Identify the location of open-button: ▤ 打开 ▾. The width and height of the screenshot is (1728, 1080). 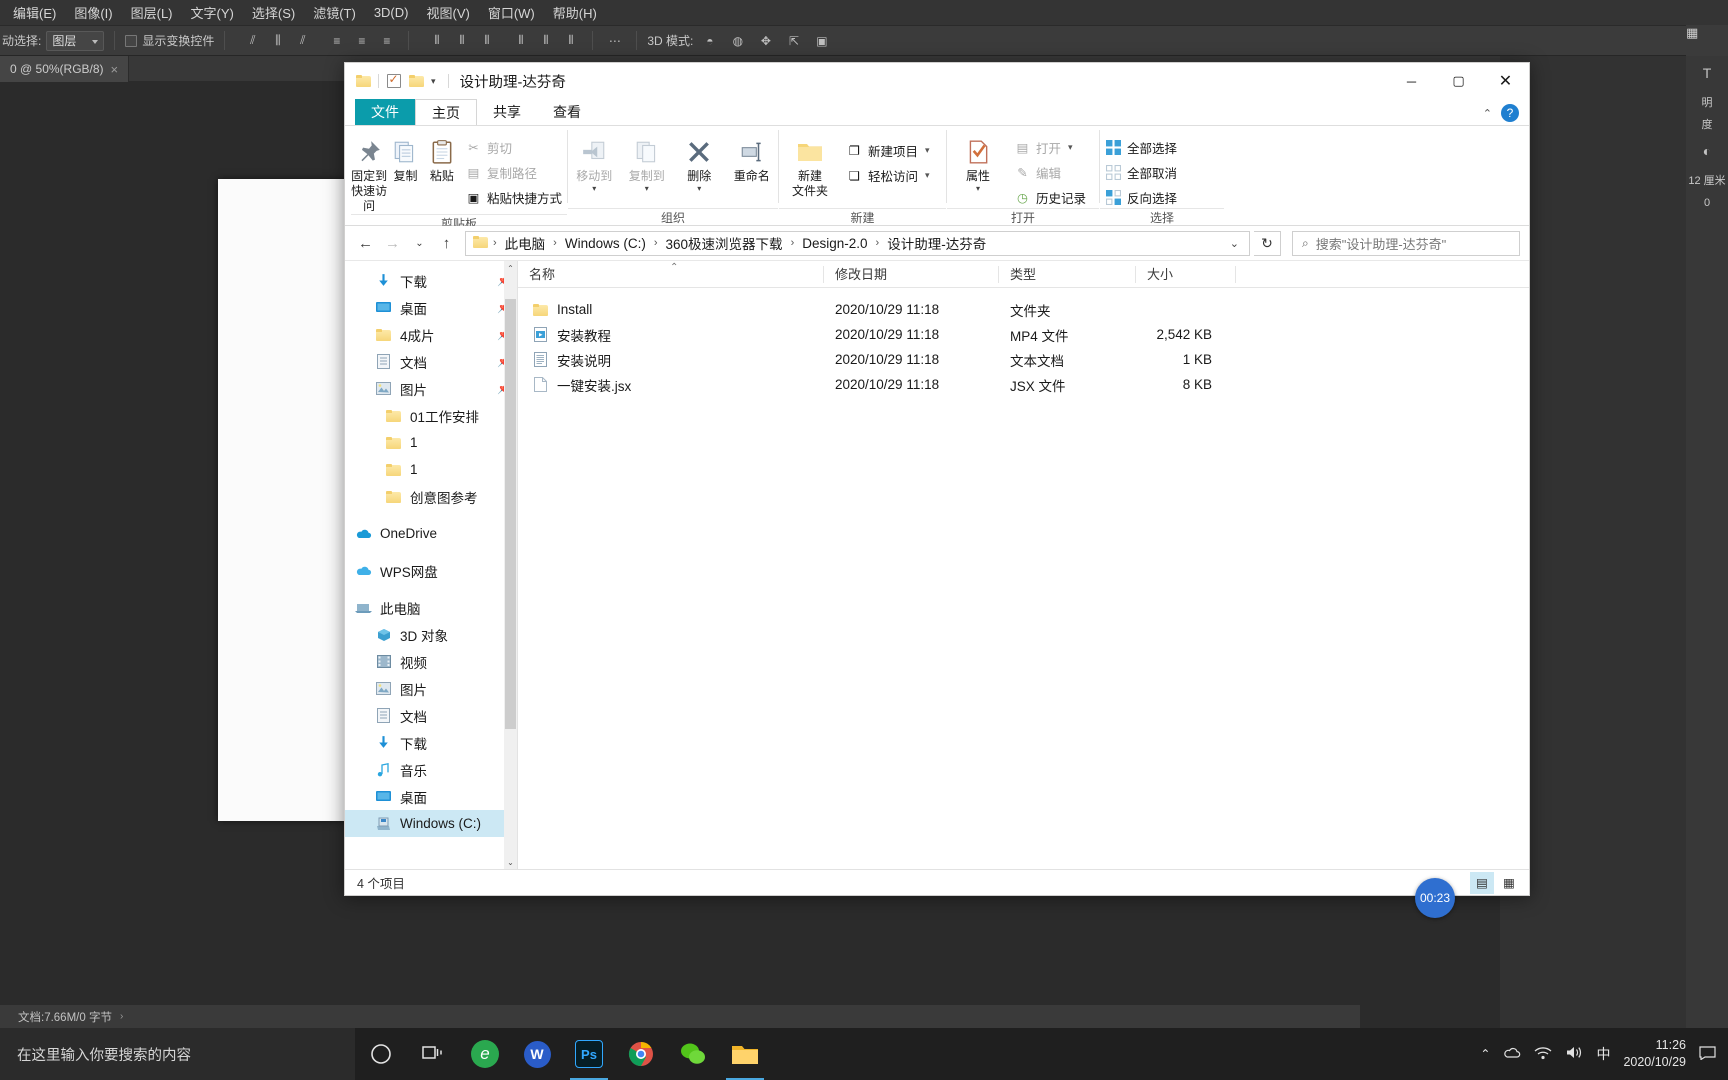
(1050, 147).